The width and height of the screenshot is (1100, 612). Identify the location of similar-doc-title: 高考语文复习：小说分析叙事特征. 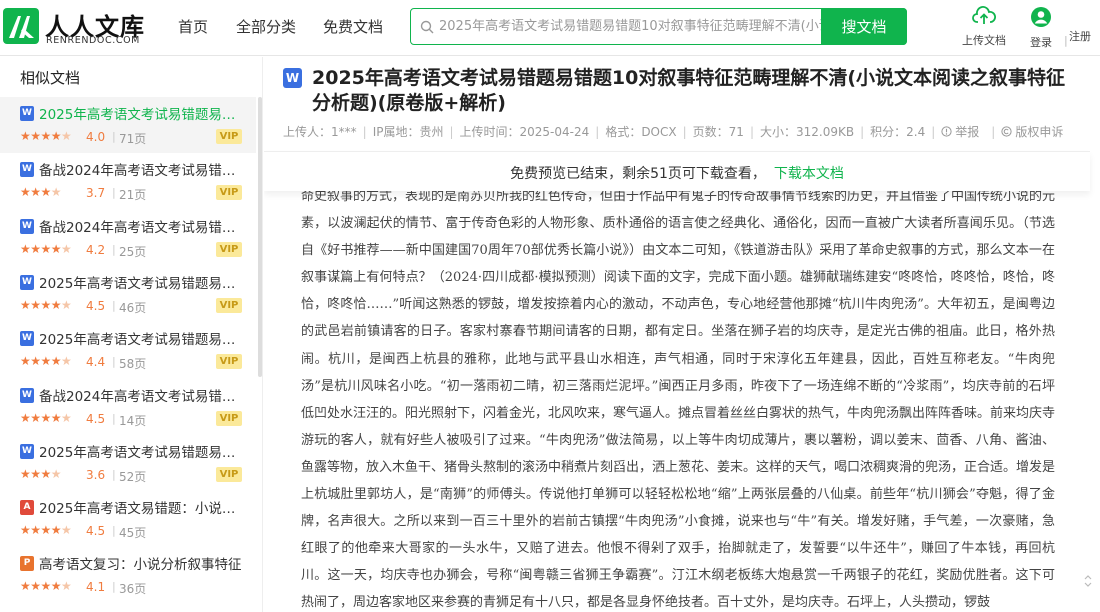
(140, 565).